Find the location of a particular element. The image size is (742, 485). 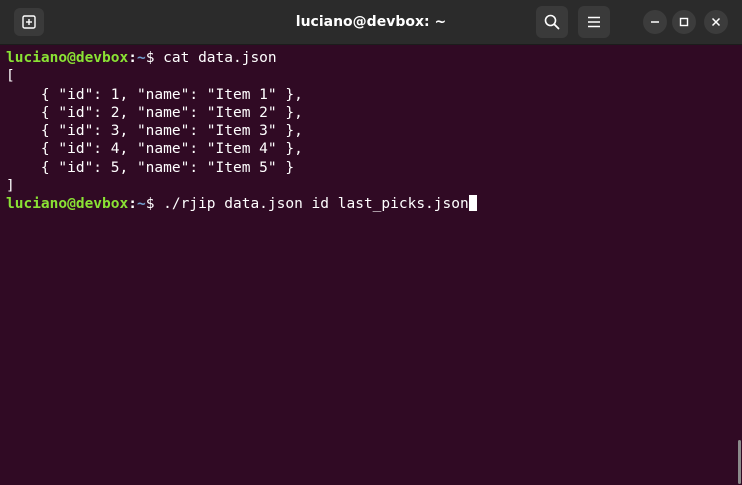

command-text: cat data.json is located at coordinates (220, 58).